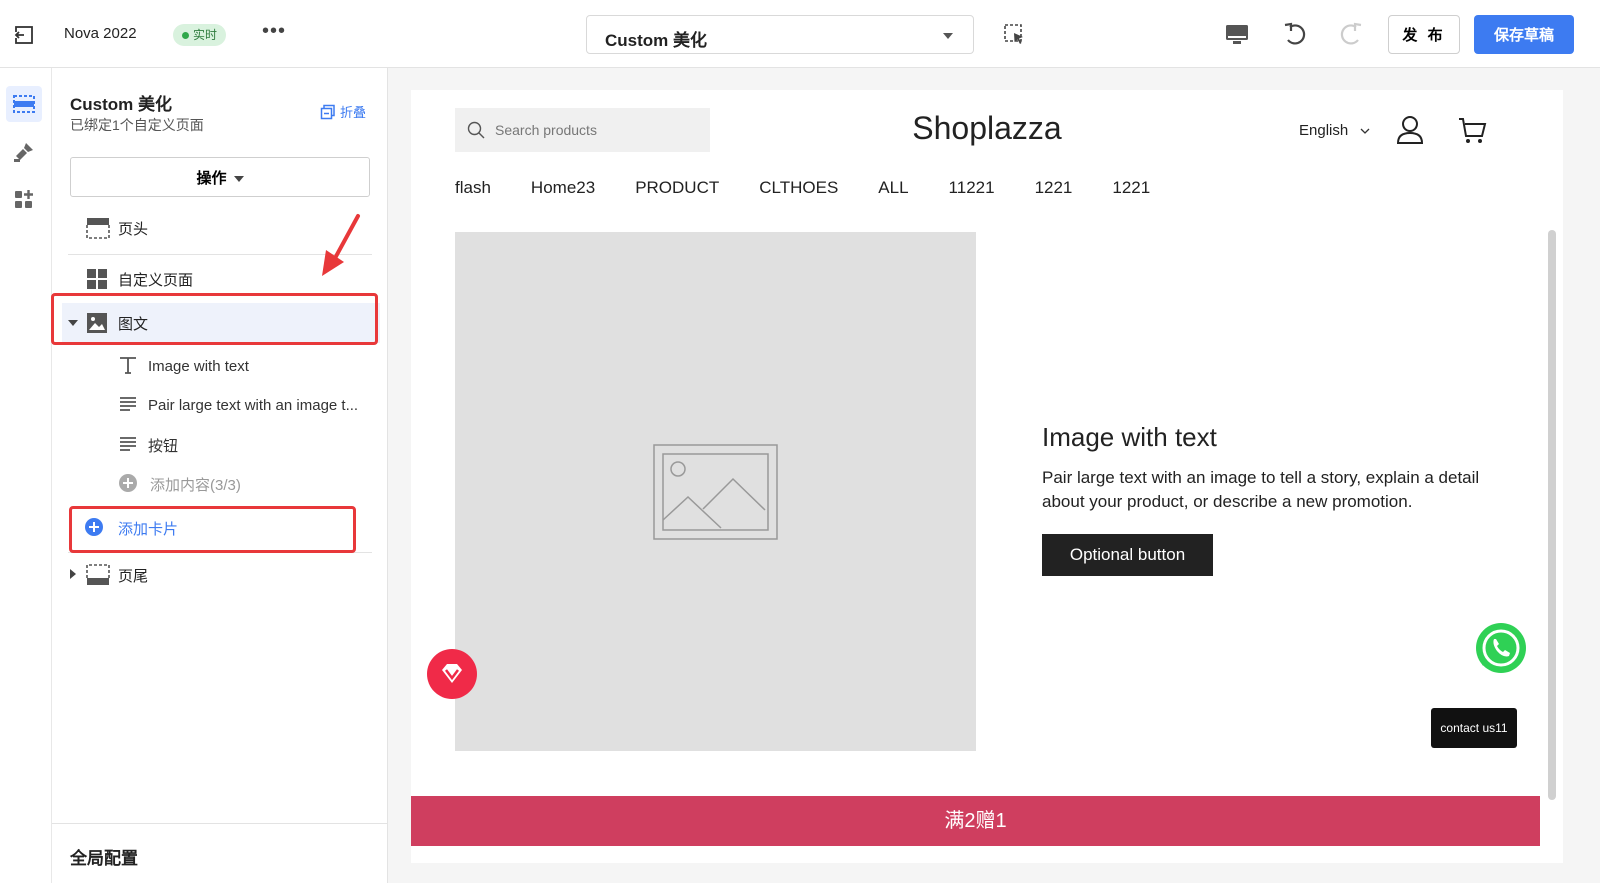 Image resolution: width=1600 pixels, height=883 pixels. I want to click on plus-circle-icon, so click(128, 485).